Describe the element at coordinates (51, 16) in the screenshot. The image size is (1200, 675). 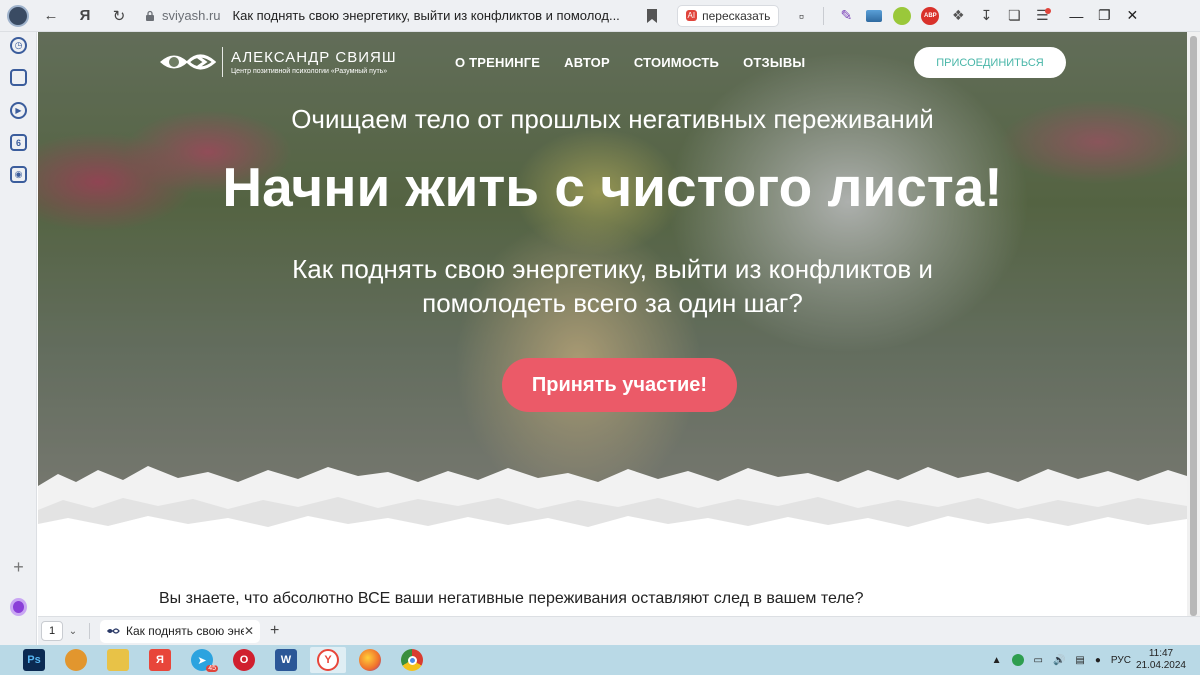
I see `back-icon: ←` at that location.